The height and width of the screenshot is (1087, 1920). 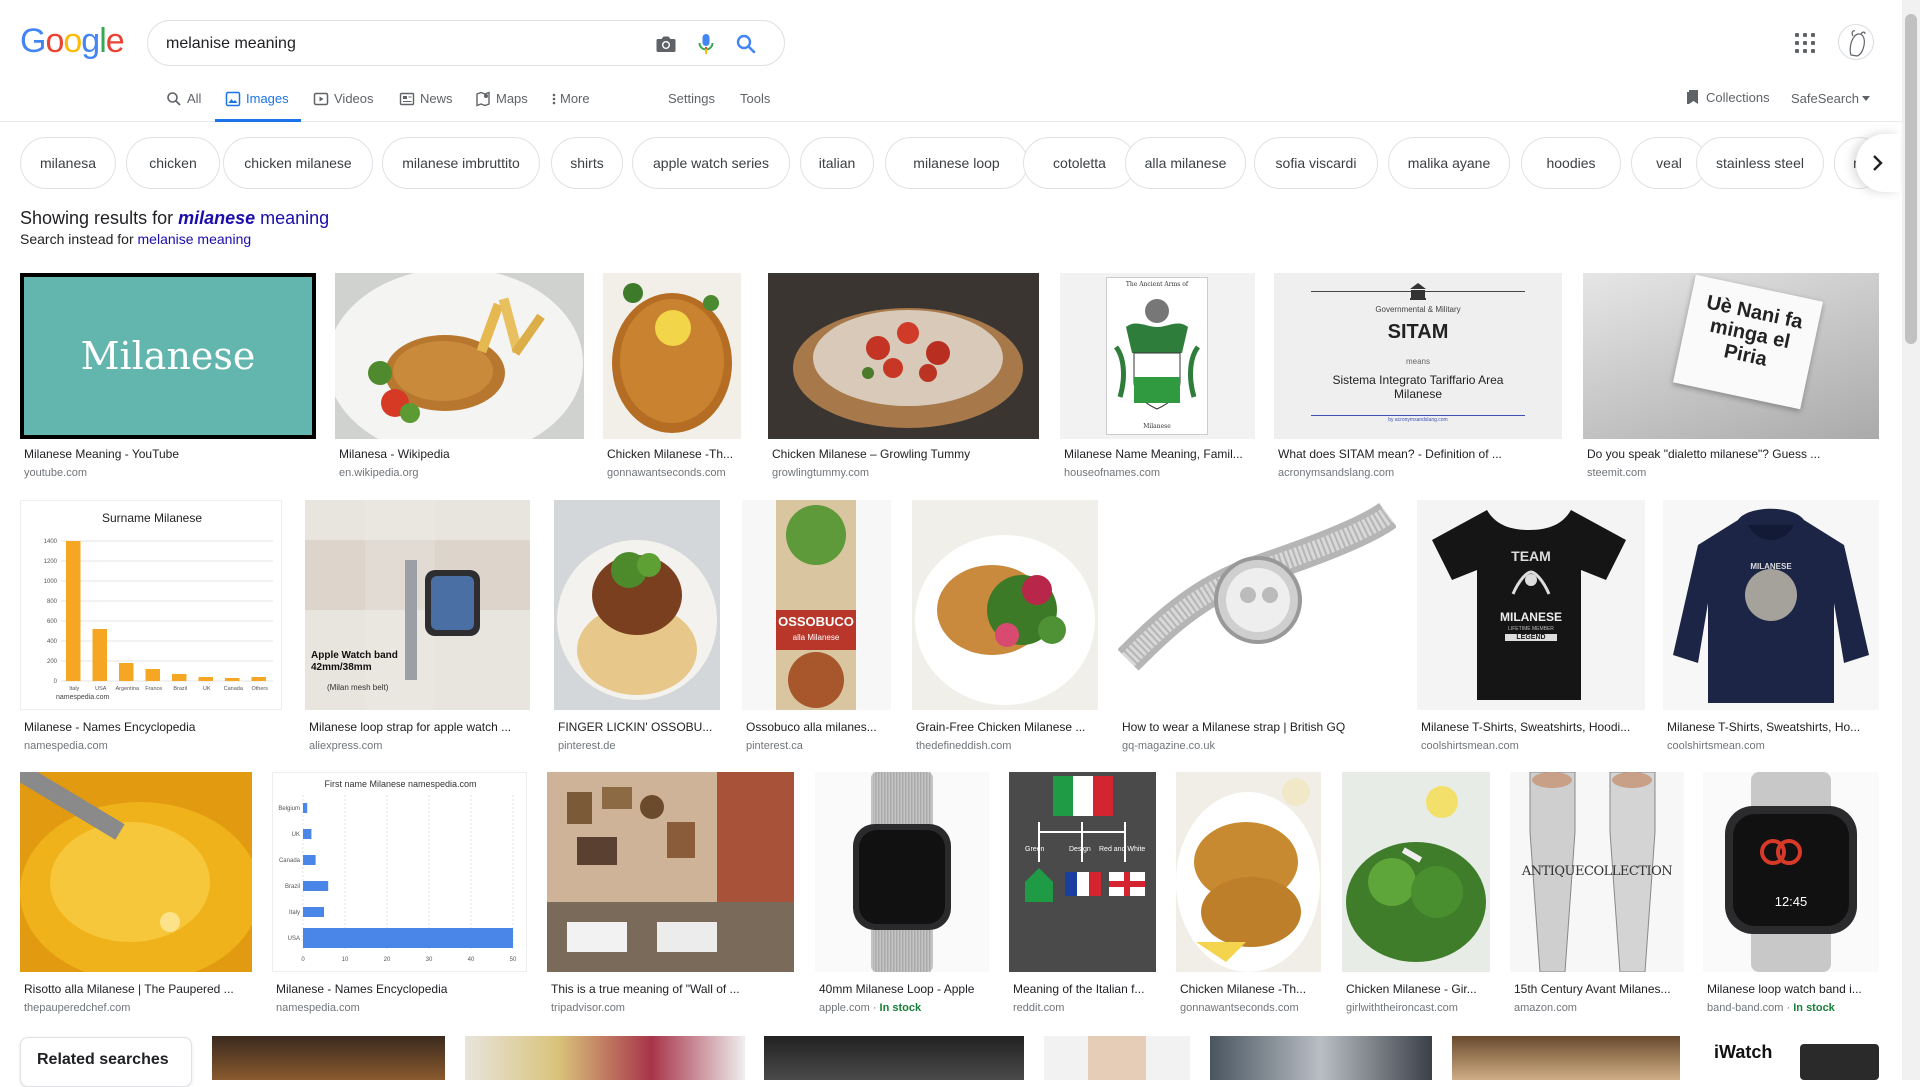 I want to click on chip: sofia viscardi, so click(x=1316, y=163).